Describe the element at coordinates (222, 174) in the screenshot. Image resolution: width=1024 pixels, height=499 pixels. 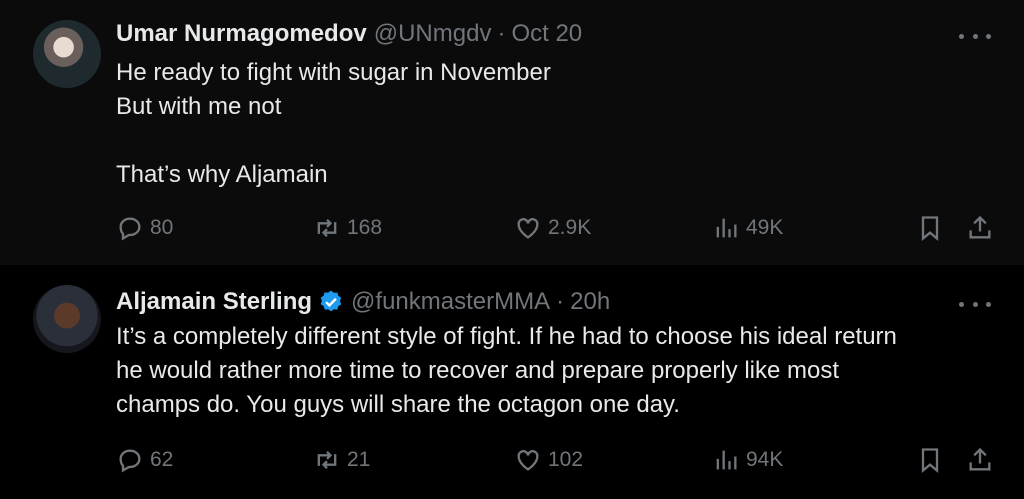
I see `tweet-line: That’s why Aljamain` at that location.